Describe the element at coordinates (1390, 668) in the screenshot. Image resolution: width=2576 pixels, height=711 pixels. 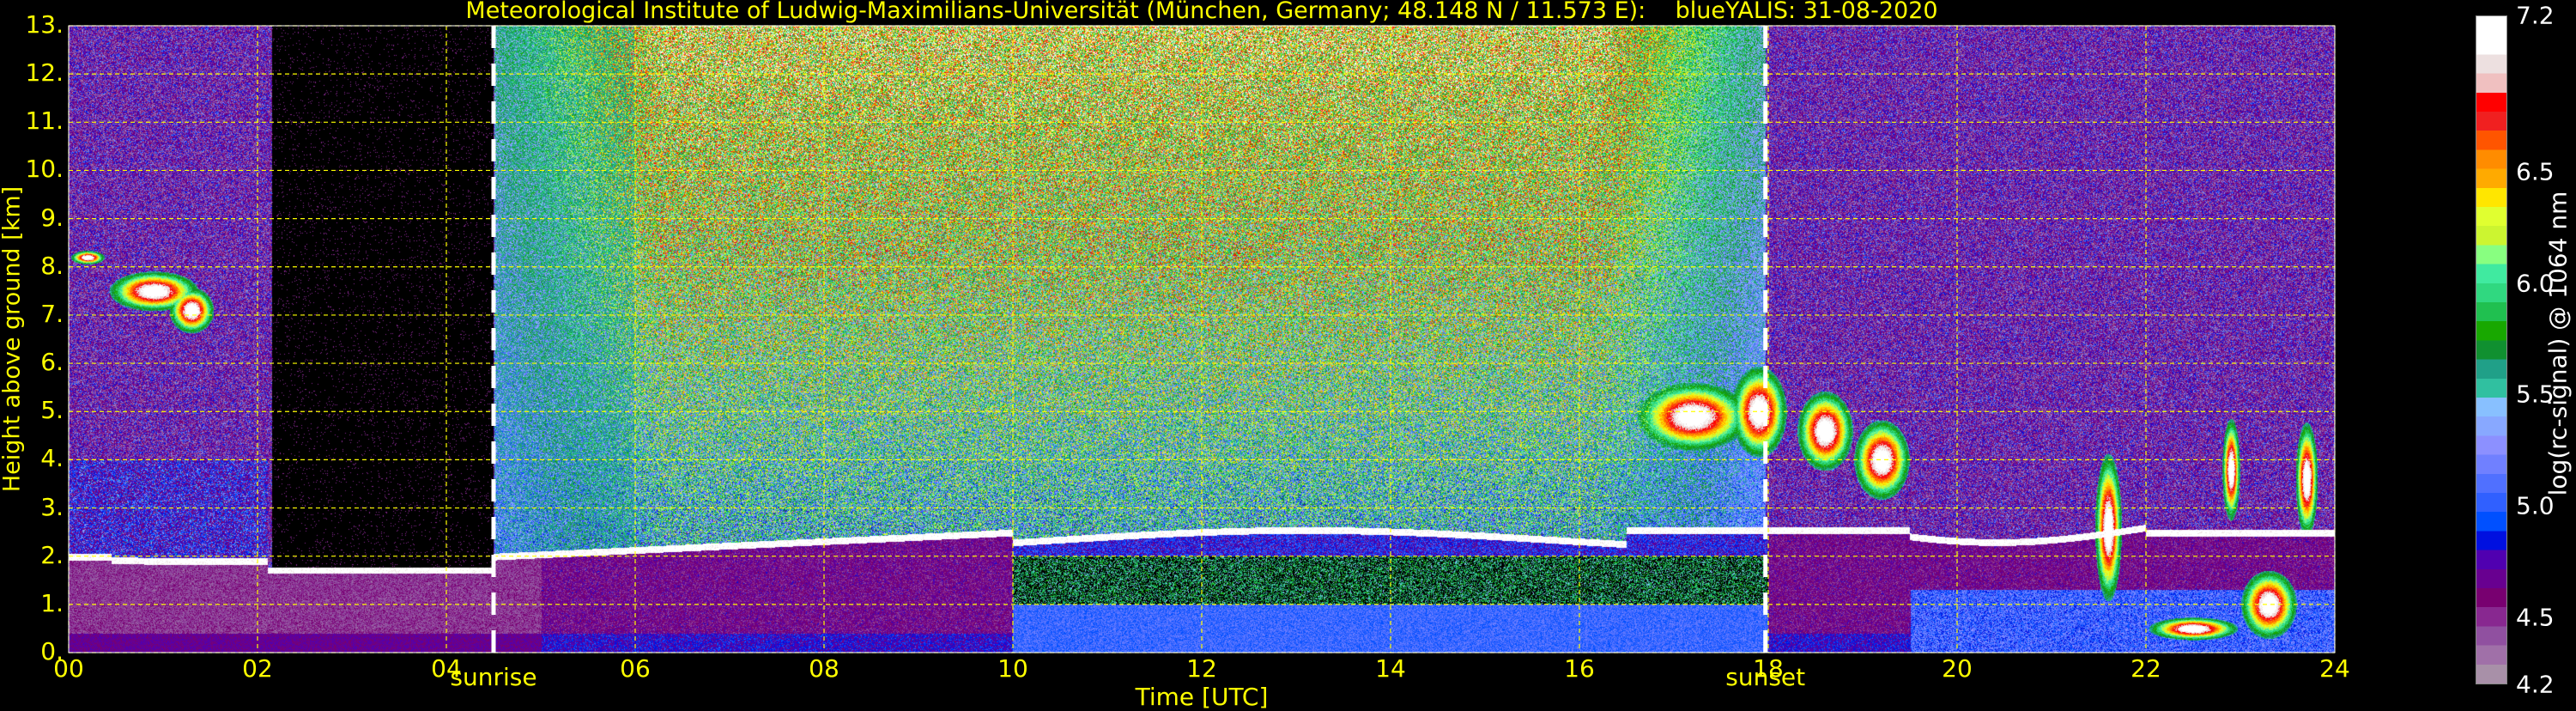
I see `x-tick-label: 14` at that location.